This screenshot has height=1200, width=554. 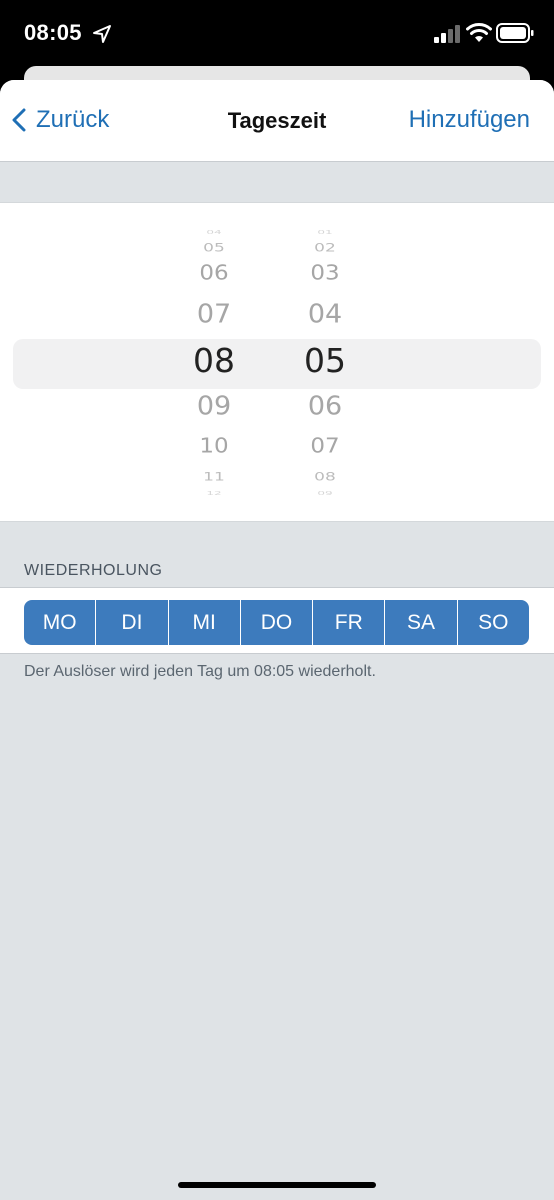 What do you see at coordinates (214, 360) in the screenshot?
I see `hour-selected: 08` at bounding box center [214, 360].